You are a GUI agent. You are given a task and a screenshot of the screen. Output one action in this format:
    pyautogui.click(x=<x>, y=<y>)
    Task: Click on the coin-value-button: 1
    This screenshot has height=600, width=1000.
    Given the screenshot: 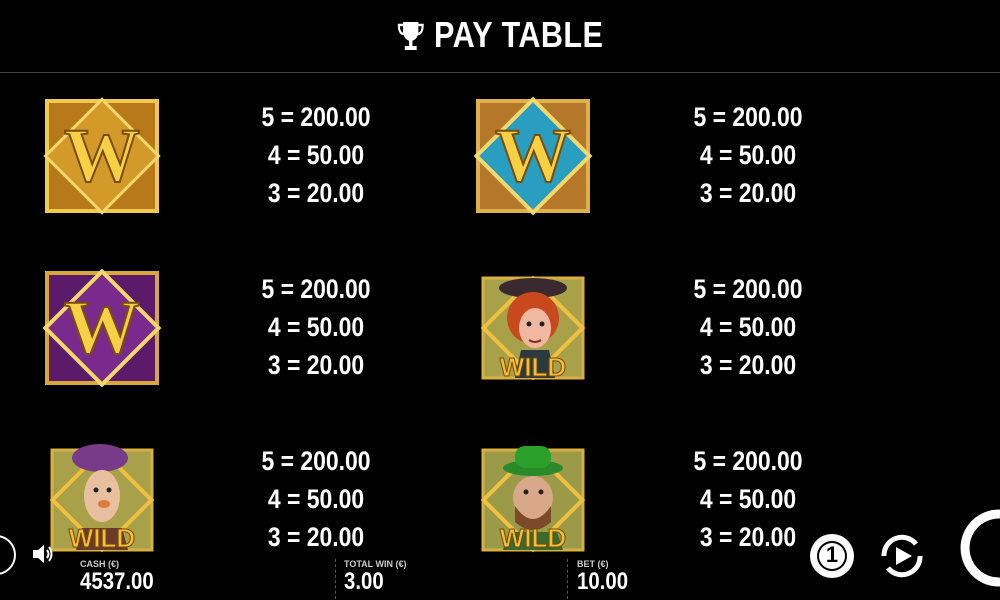 What is the action you would take?
    pyautogui.click(x=832, y=556)
    